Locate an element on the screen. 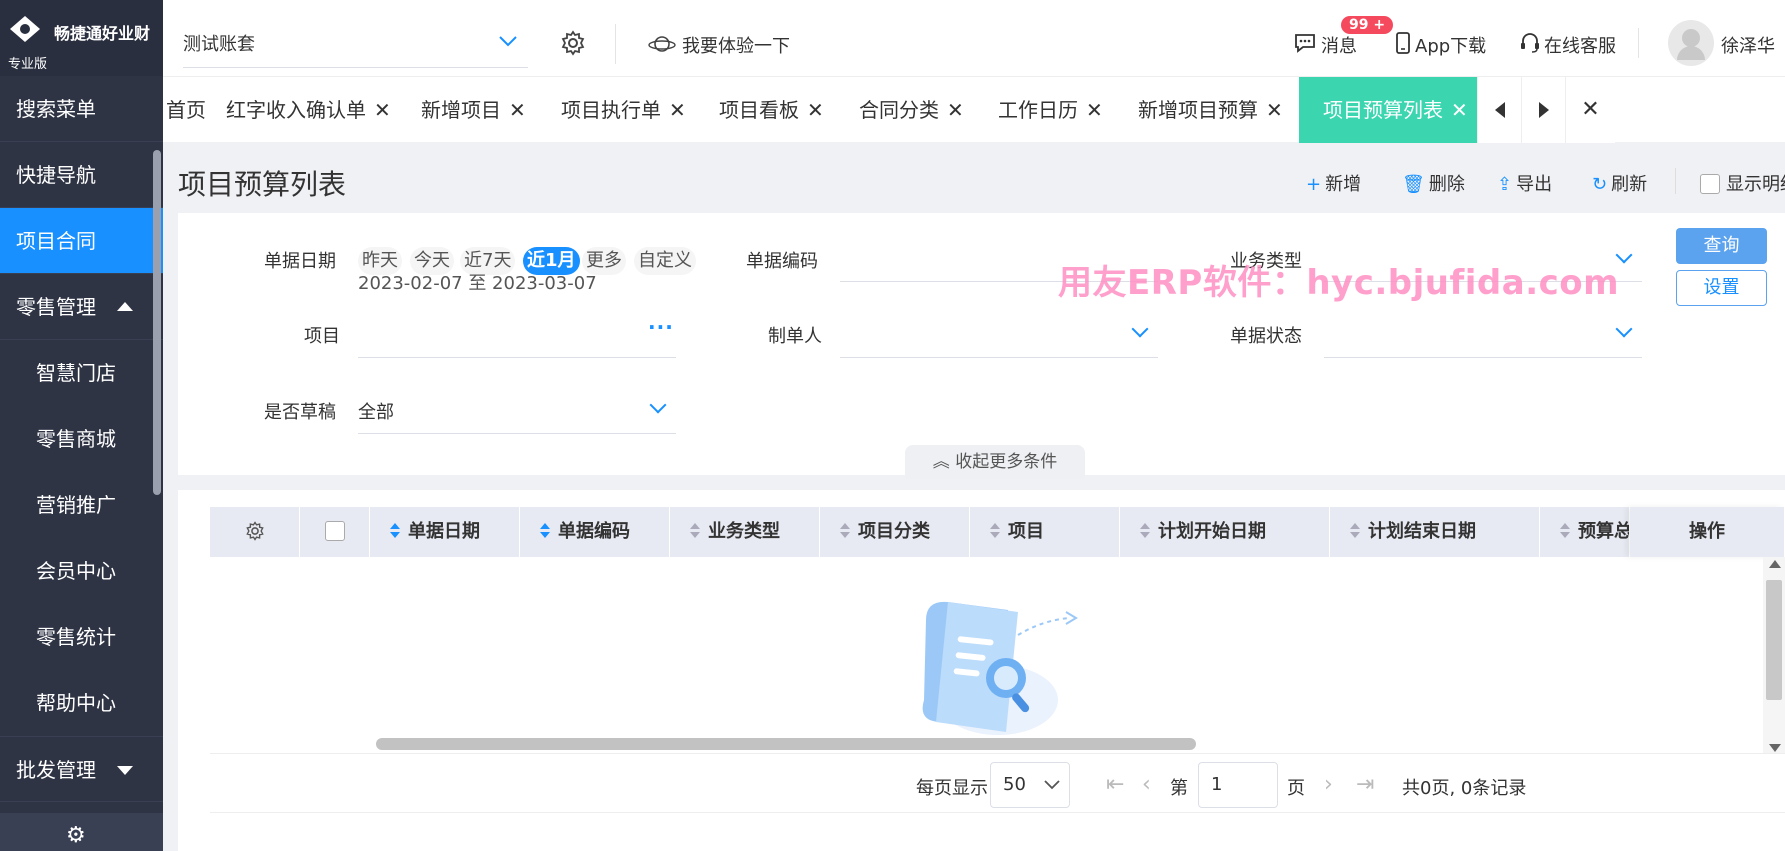 The image size is (1785, 851). chat-icon is located at coordinates (1305, 45).